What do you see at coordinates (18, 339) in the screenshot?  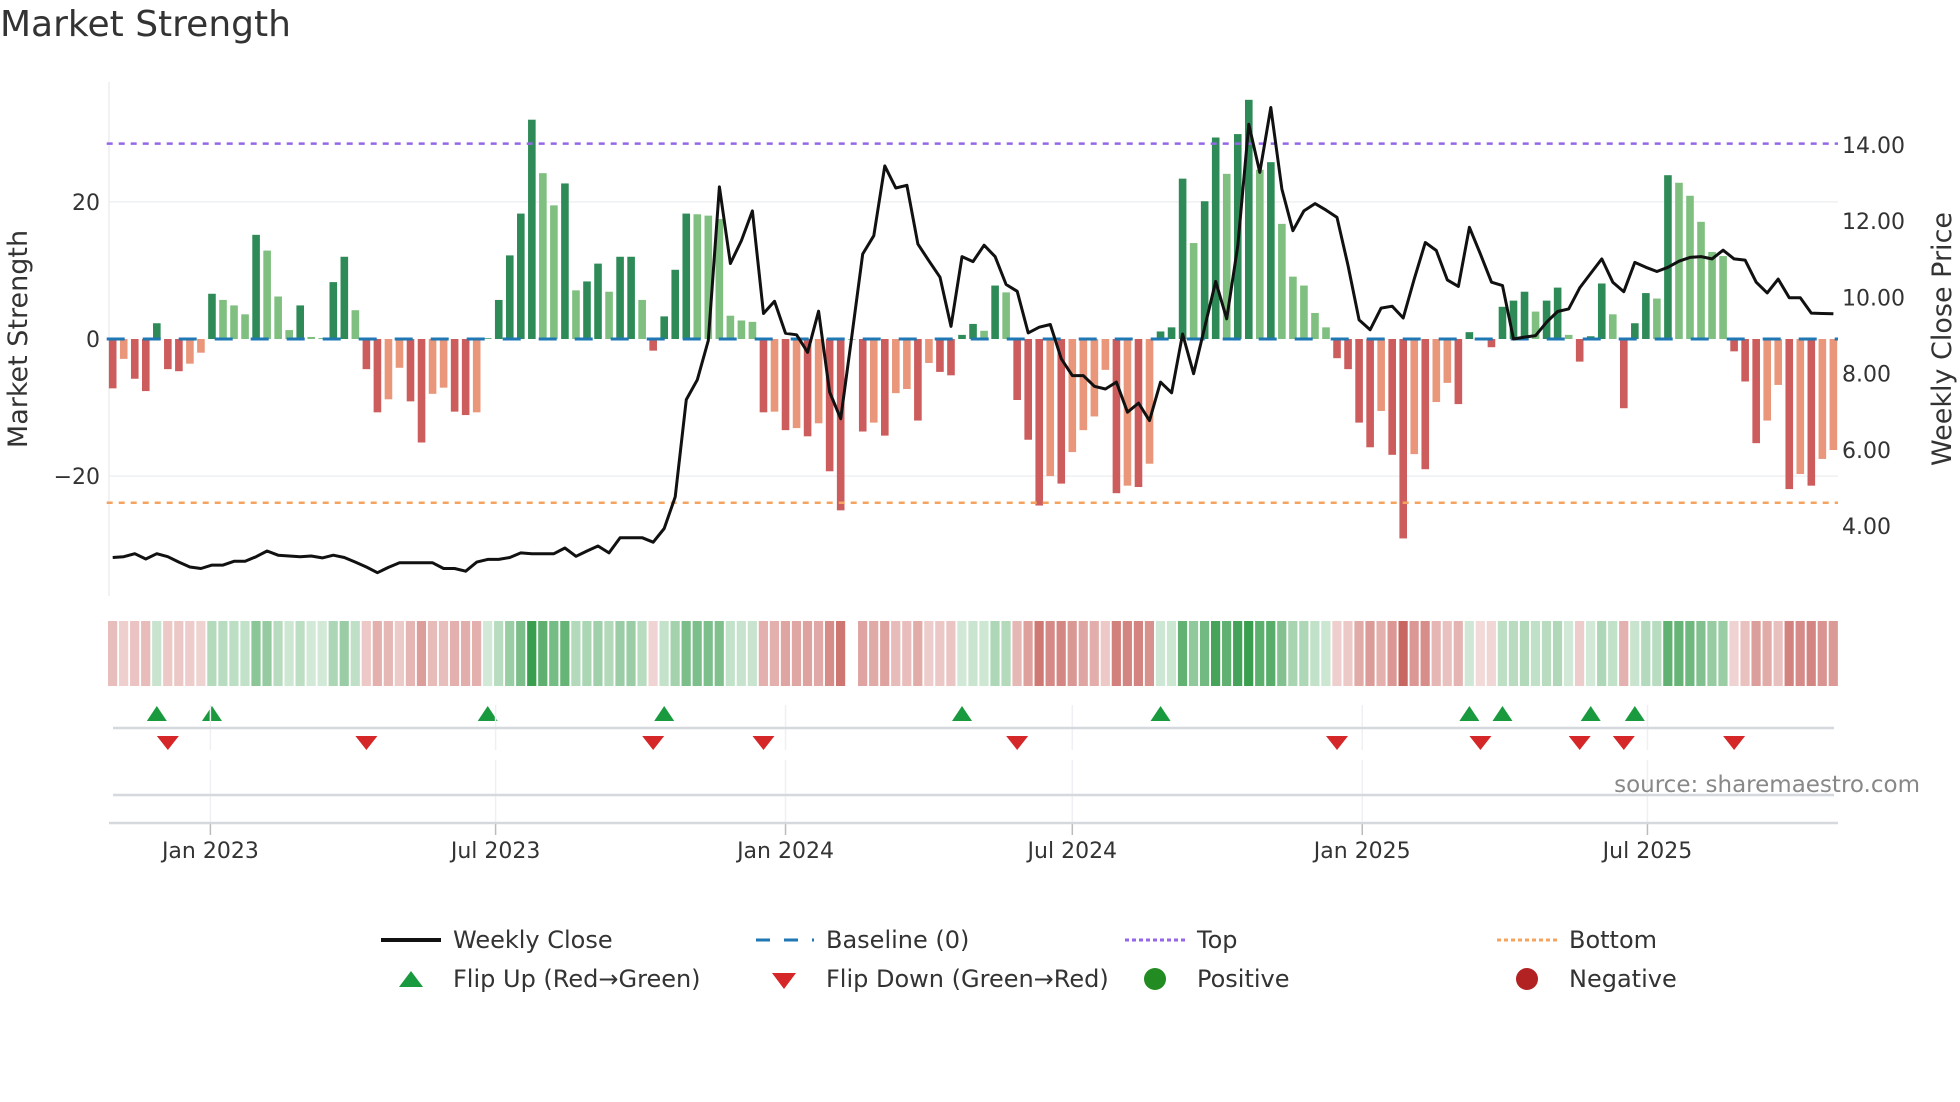 I see `y-left-axis-label: Market Strength` at bounding box center [18, 339].